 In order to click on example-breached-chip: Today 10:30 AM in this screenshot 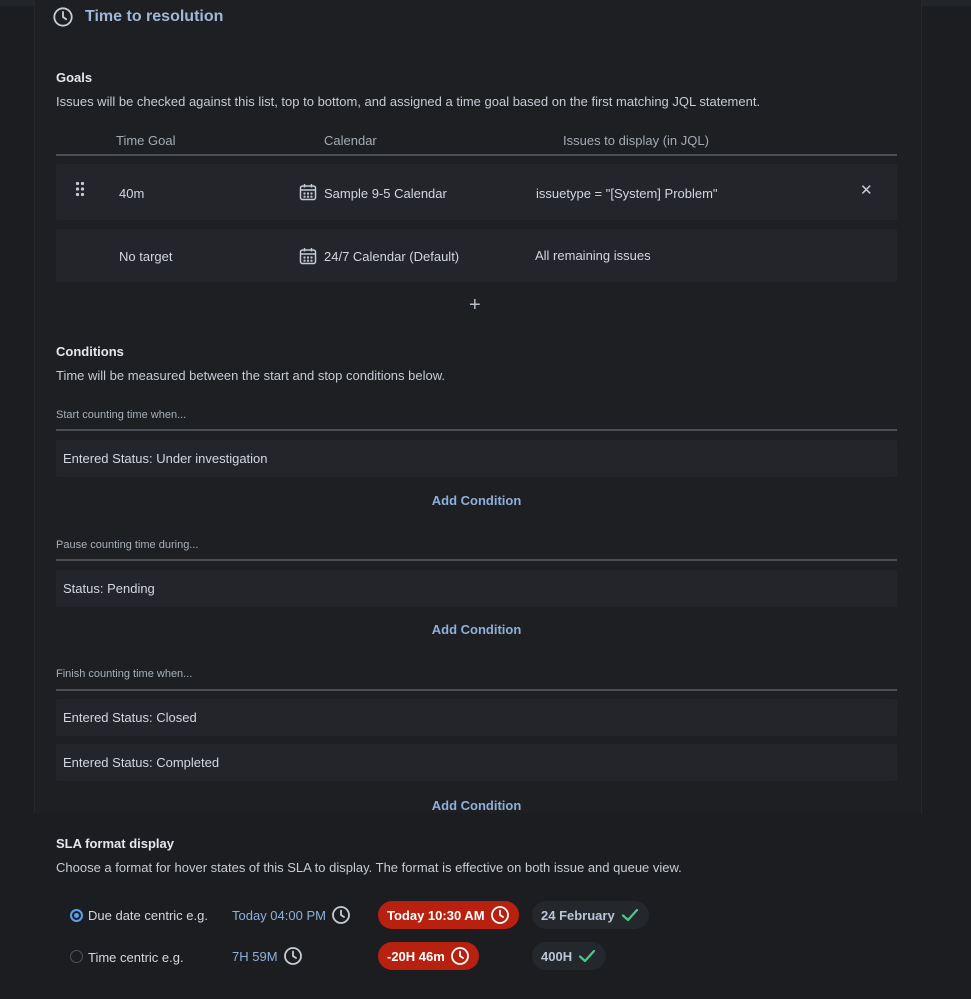, I will do `click(448, 915)`.